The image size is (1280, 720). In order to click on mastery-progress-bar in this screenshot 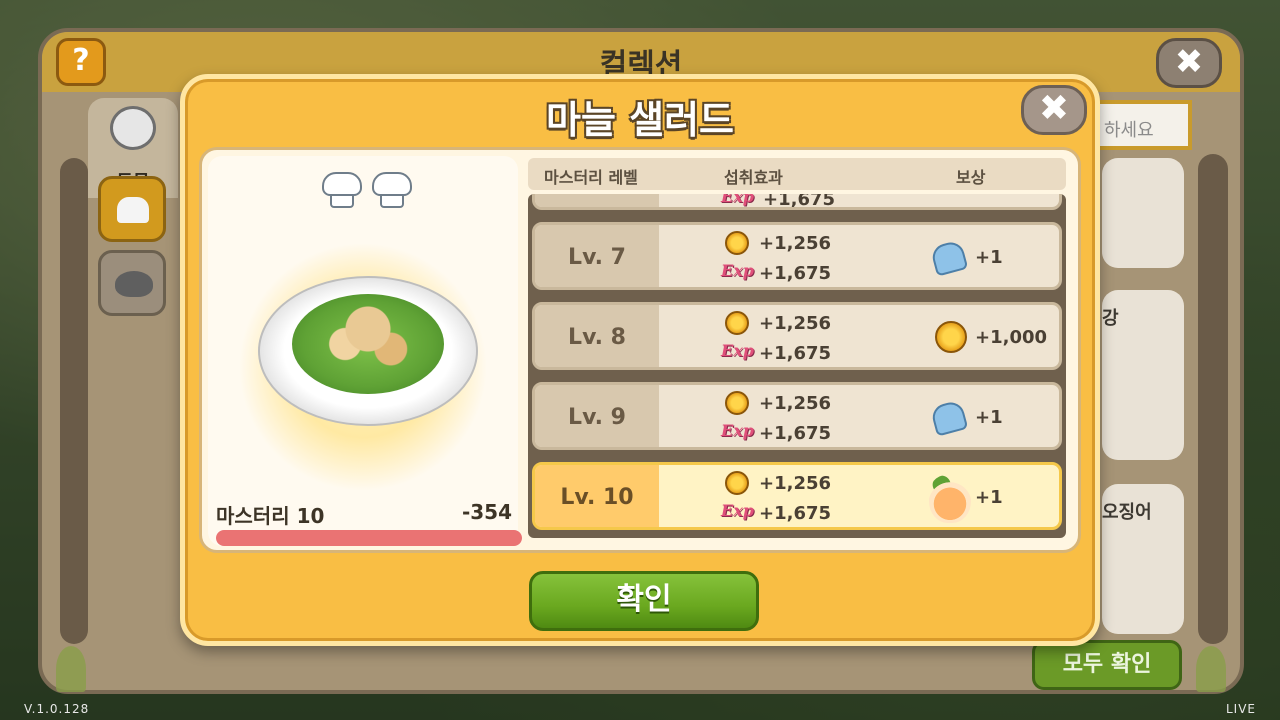, I will do `click(369, 538)`.